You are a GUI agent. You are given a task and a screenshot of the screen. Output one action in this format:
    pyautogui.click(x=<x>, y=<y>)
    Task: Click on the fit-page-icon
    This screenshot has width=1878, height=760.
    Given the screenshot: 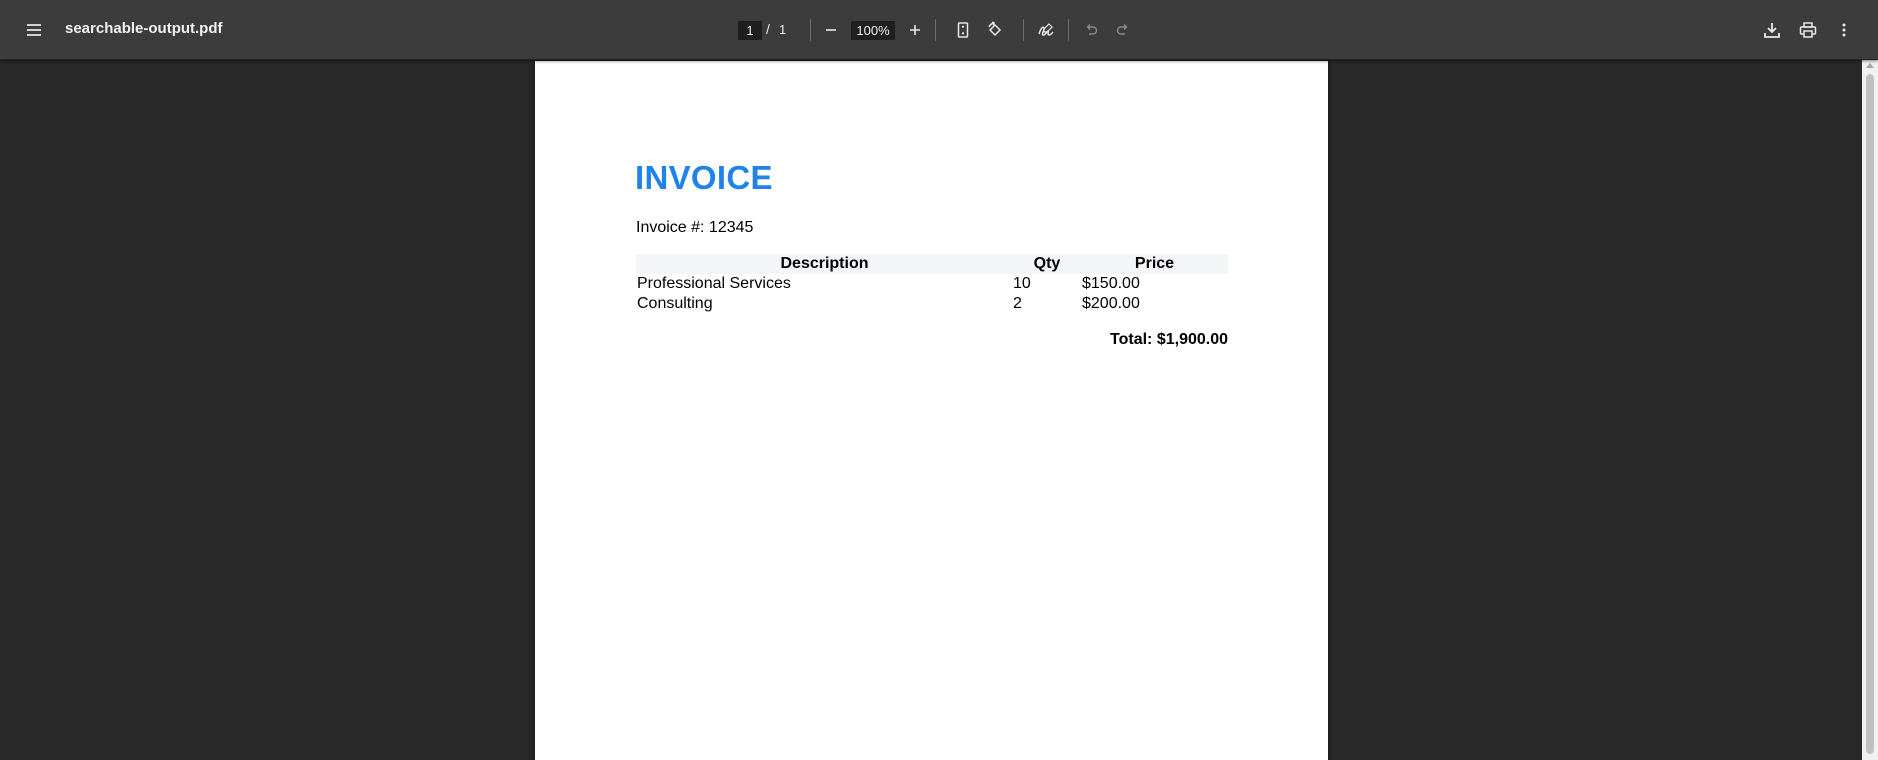 What is the action you would take?
    pyautogui.click(x=963, y=30)
    